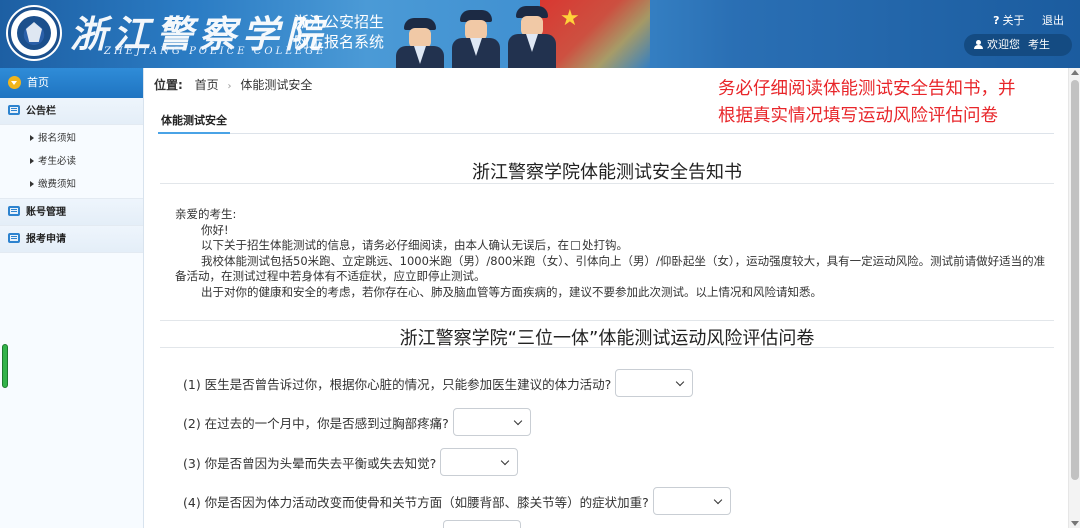 The image size is (1080, 528). Describe the element at coordinates (233, 85) in the screenshot. I see `breadcrumb: 位置: 首页 › 体能测试安全` at that location.